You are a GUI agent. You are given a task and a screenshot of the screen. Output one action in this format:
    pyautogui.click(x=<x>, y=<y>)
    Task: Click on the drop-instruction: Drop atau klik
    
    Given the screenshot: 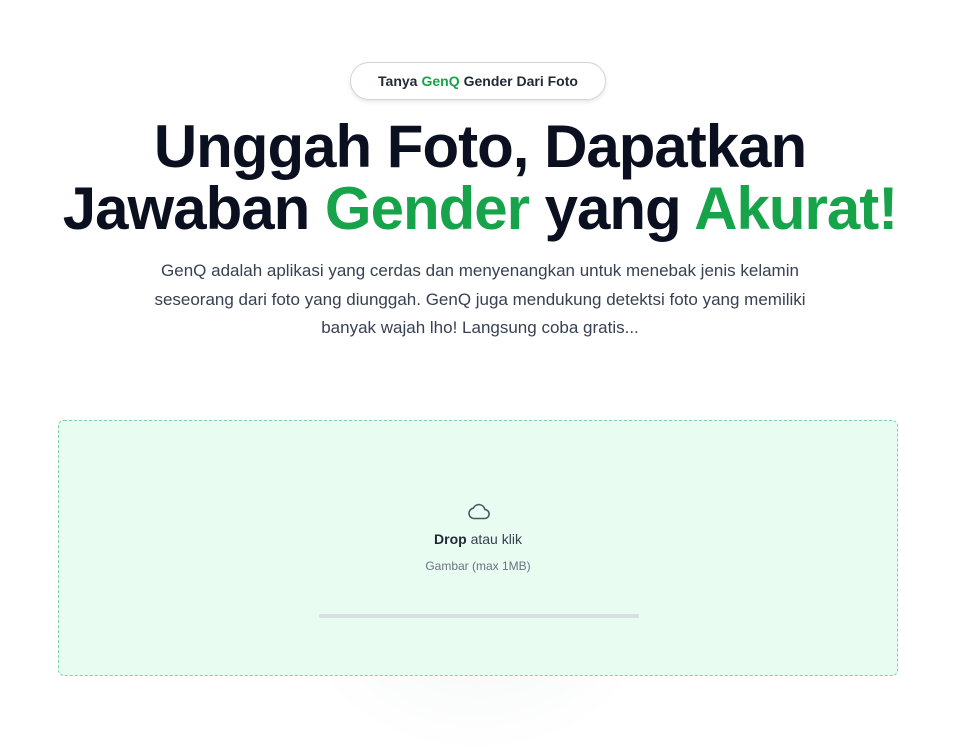 What is the action you would take?
    pyautogui.click(x=478, y=539)
    